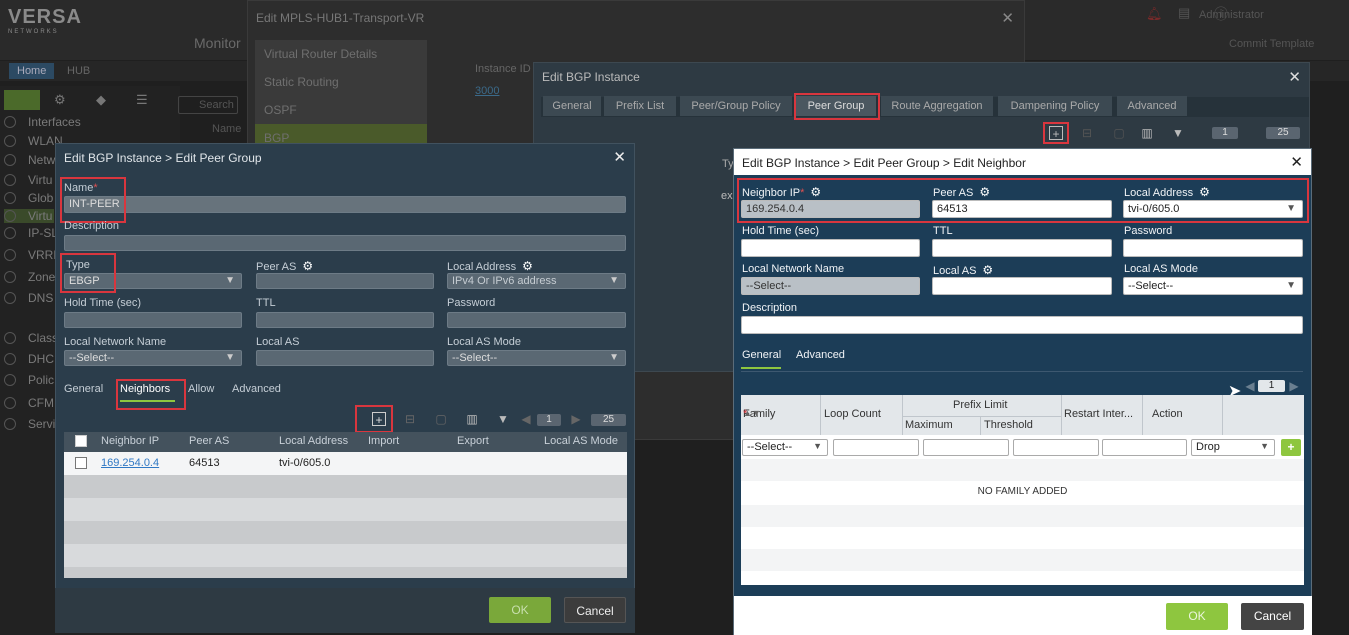 This screenshot has width=1349, height=635. Describe the element at coordinates (473, 441) in the screenshot. I see `col-export: Export` at that location.